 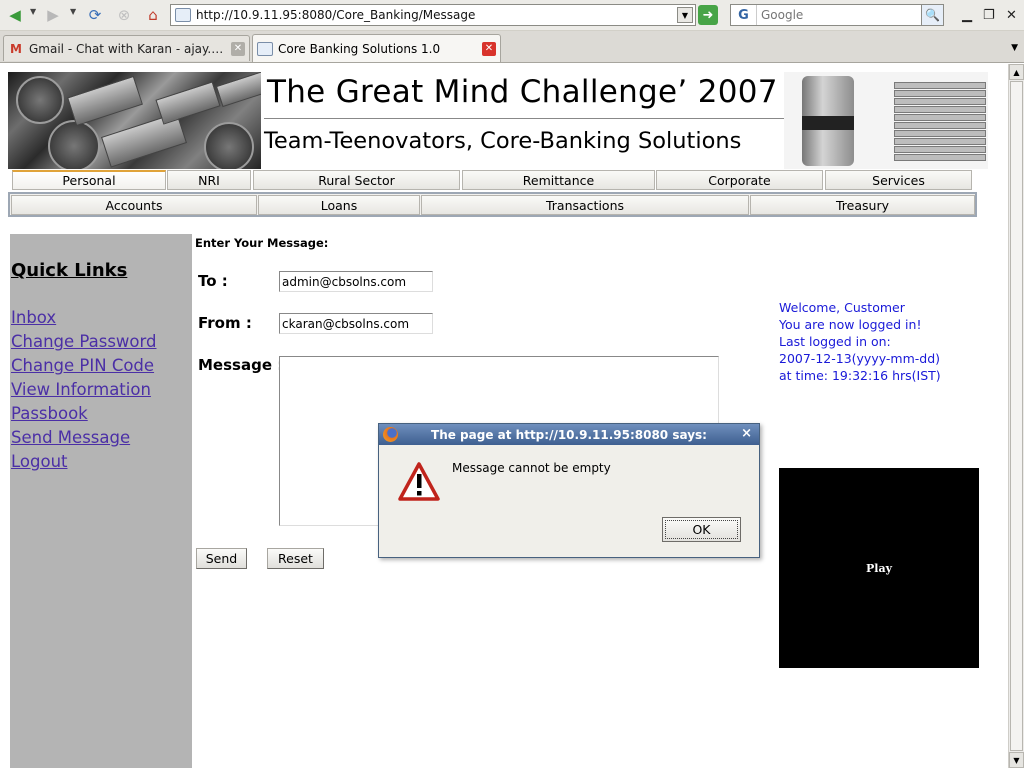 I want to click on forward-history-dropdown-icon: ▼, so click(x=73, y=11).